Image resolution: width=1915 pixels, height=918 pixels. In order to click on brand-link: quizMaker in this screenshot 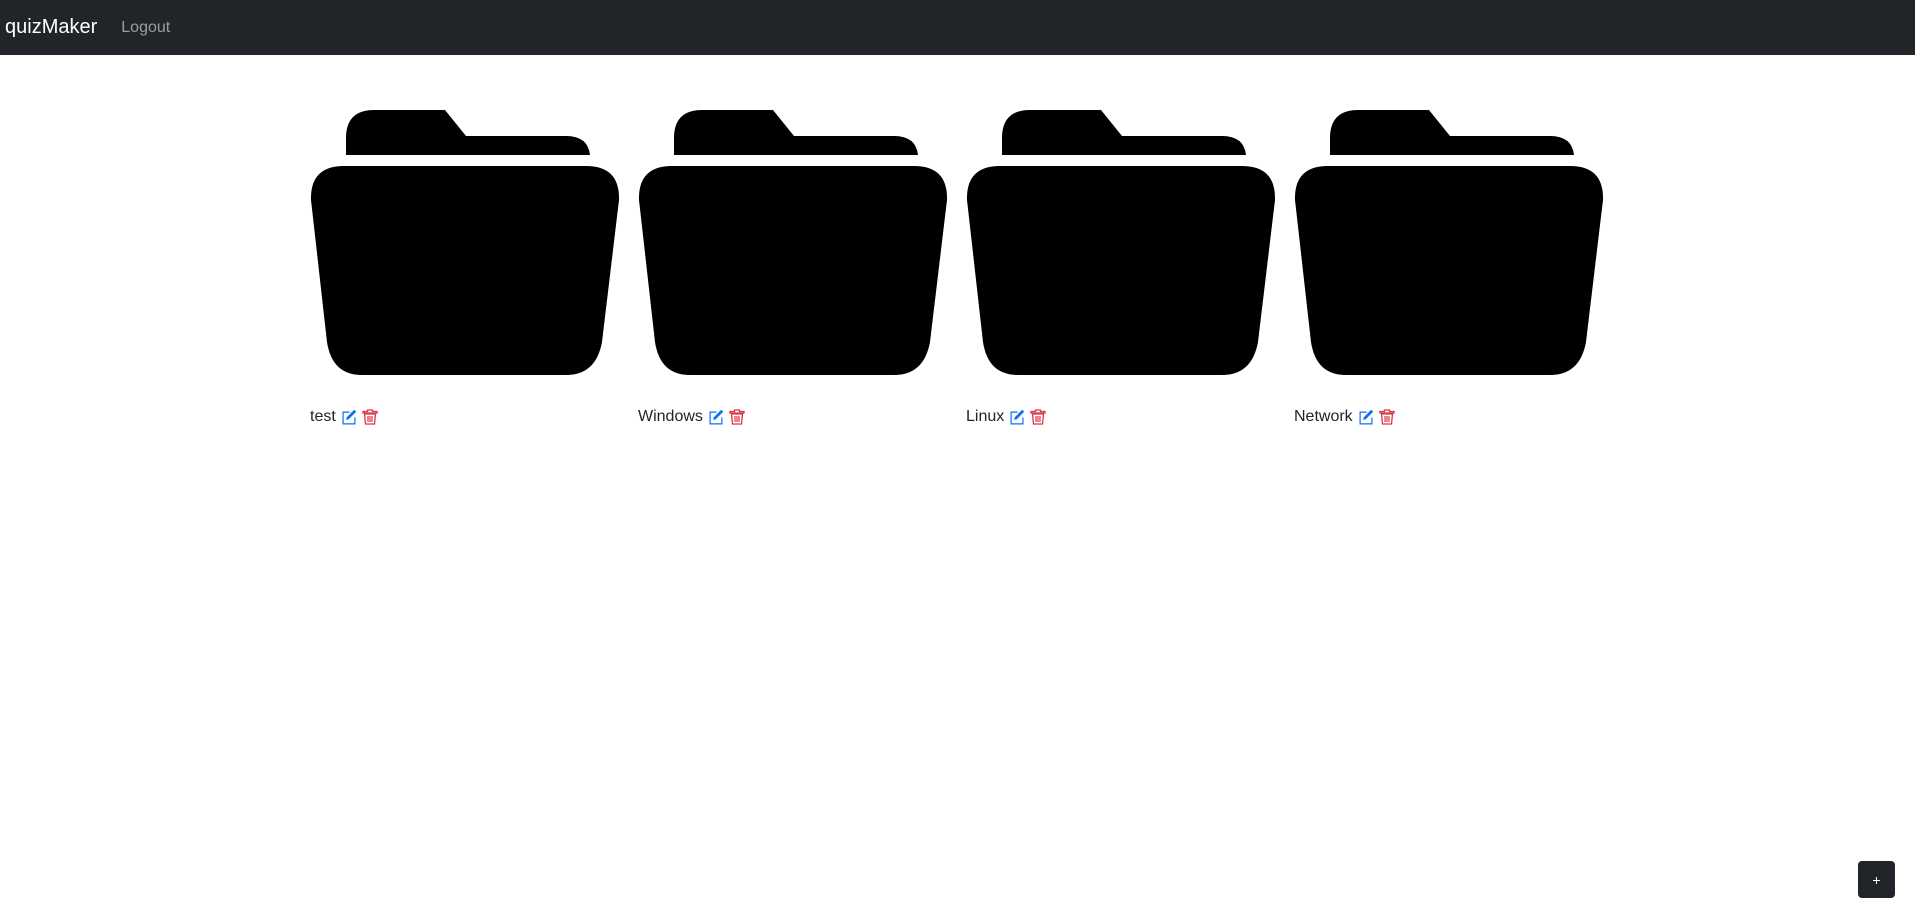, I will do `click(51, 27)`.